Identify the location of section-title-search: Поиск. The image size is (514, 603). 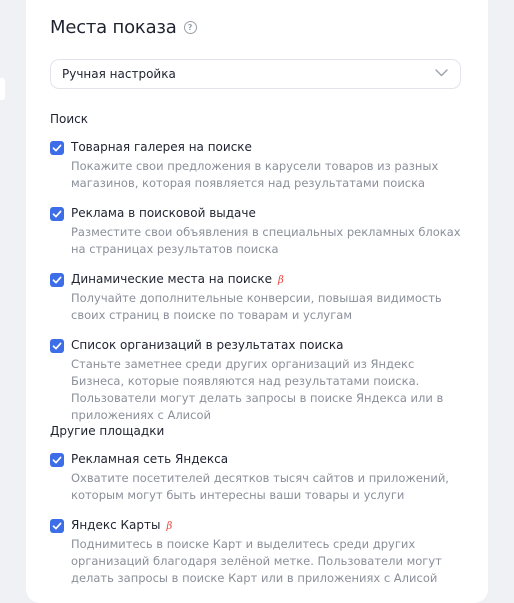
(69, 119).